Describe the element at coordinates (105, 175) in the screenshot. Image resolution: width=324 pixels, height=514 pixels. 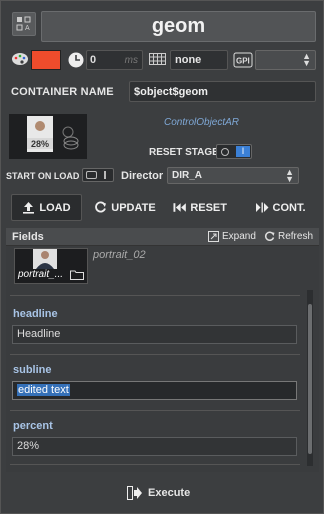
I see `toggle-on-icon` at that location.